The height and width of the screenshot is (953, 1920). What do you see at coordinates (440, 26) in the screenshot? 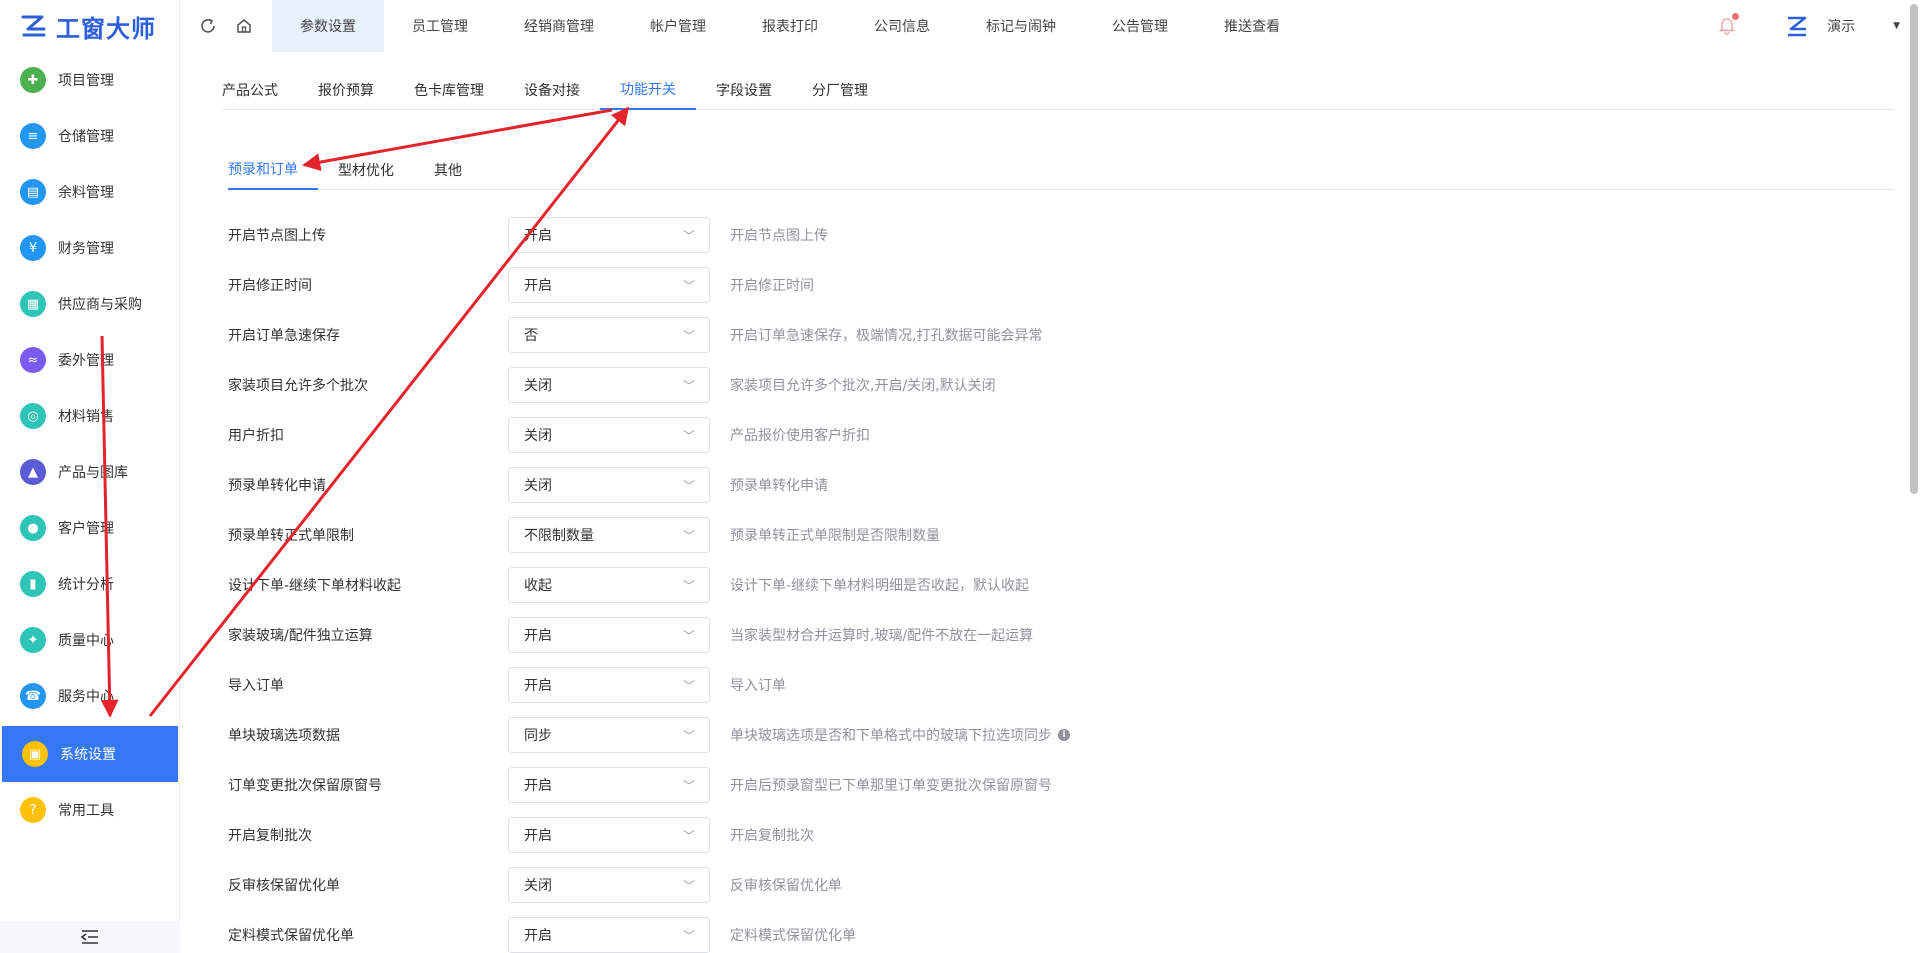
I see `top-tab-1: 员工管理` at bounding box center [440, 26].